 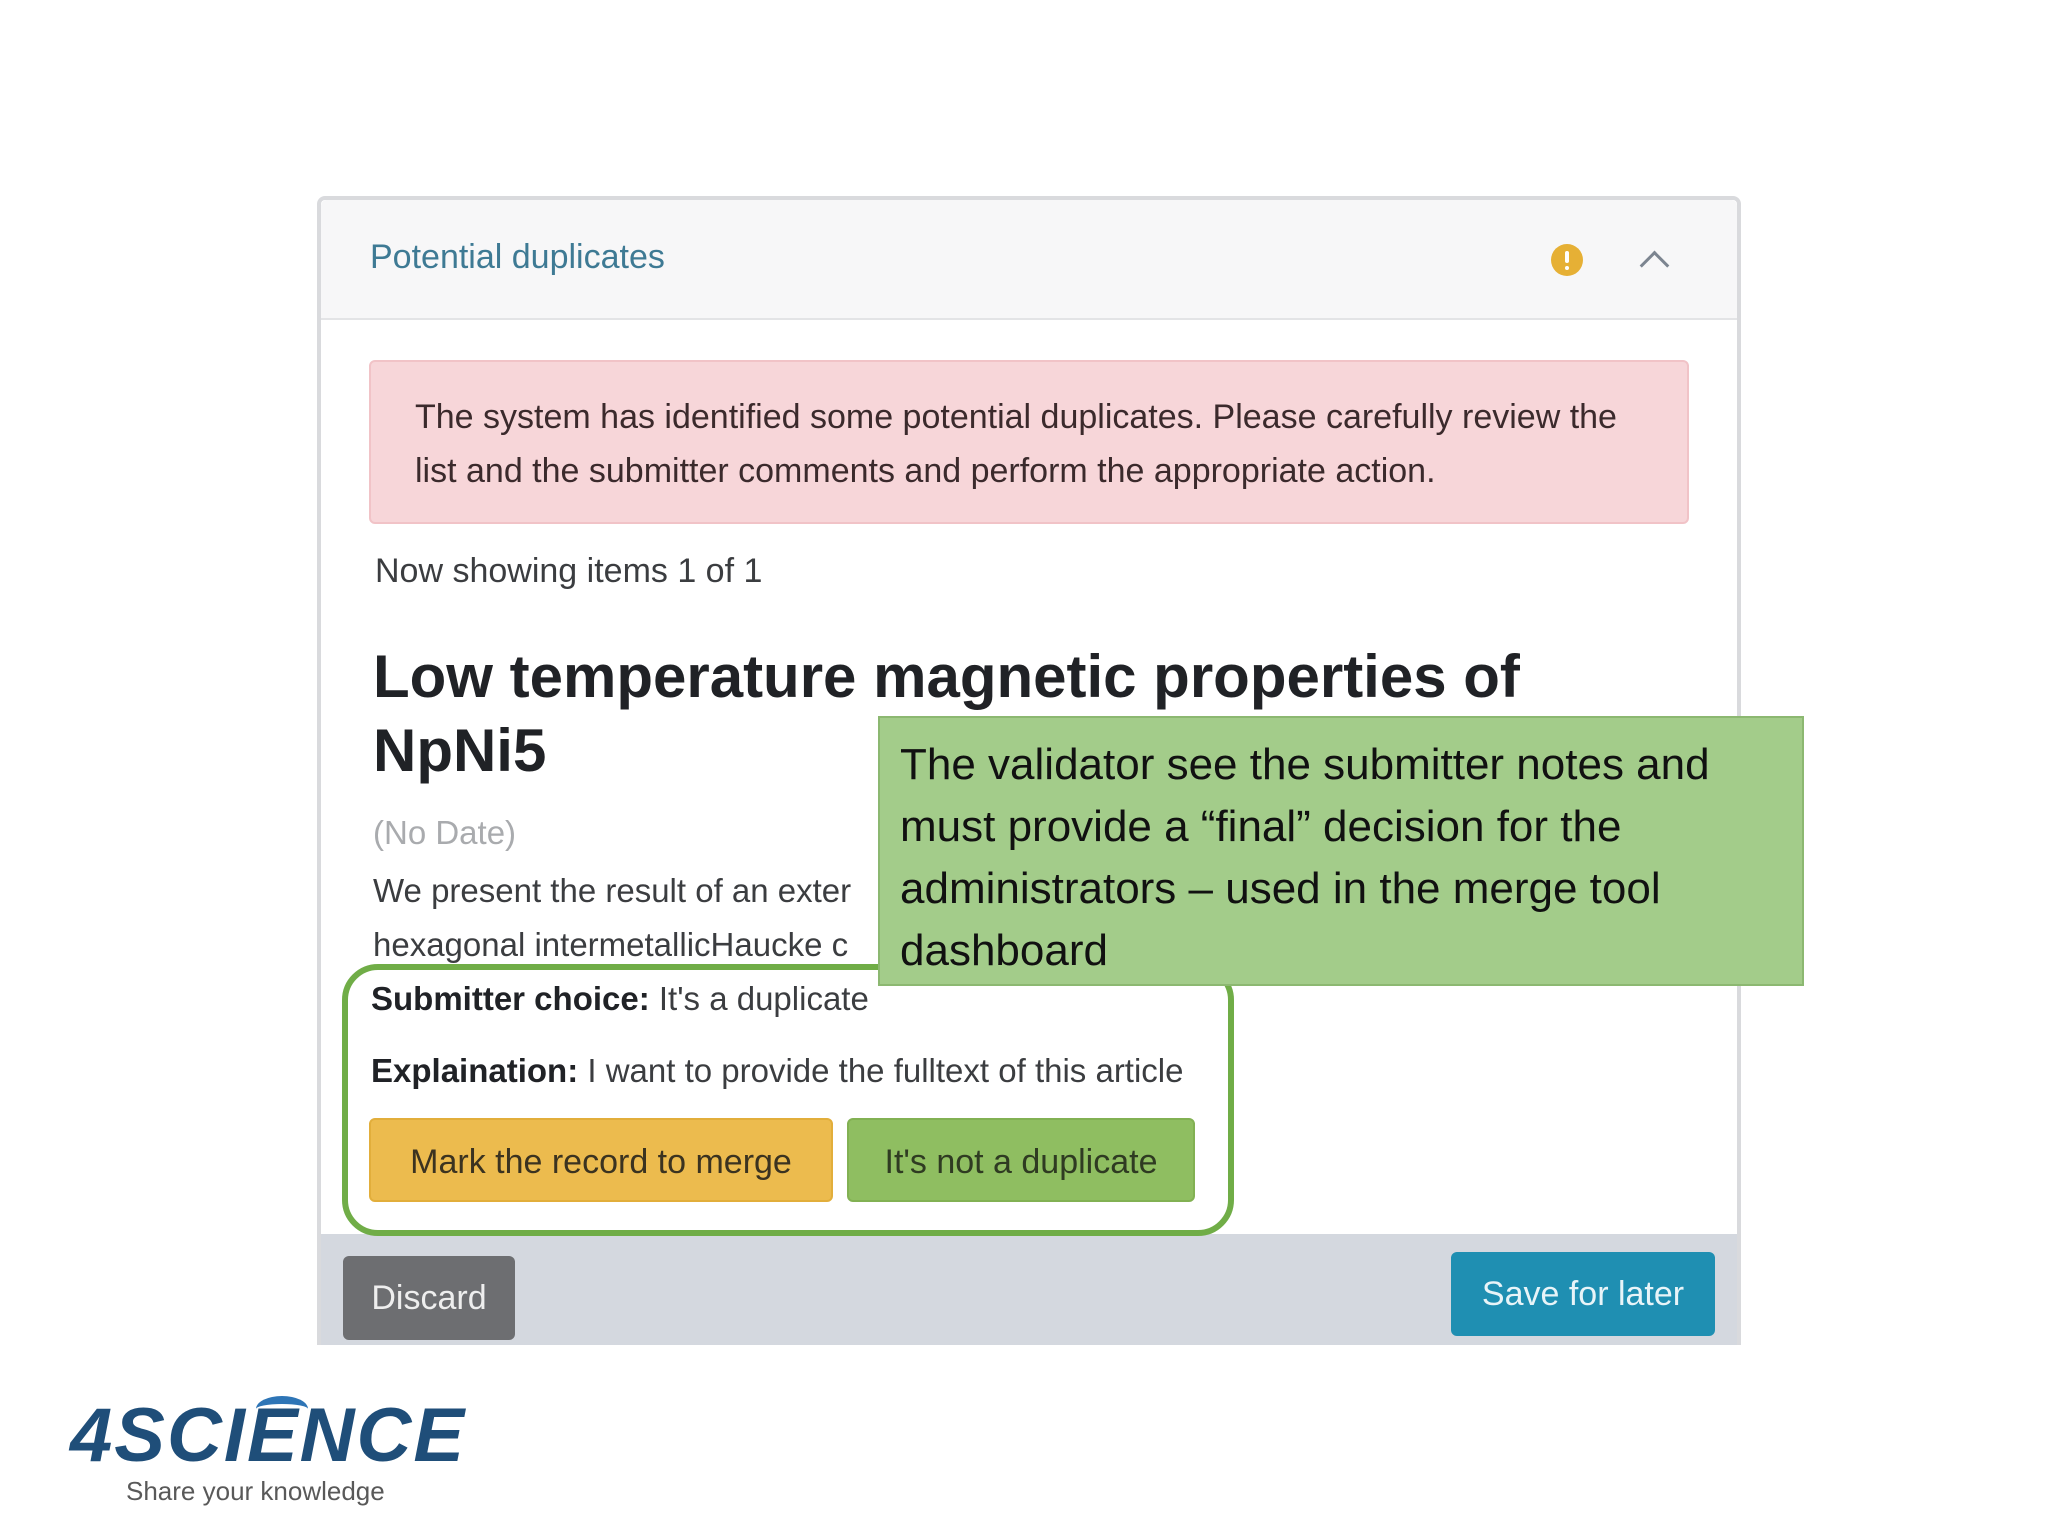 What do you see at coordinates (569, 571) in the screenshot?
I see `pagination-status: Now showing items 1 of 1` at bounding box center [569, 571].